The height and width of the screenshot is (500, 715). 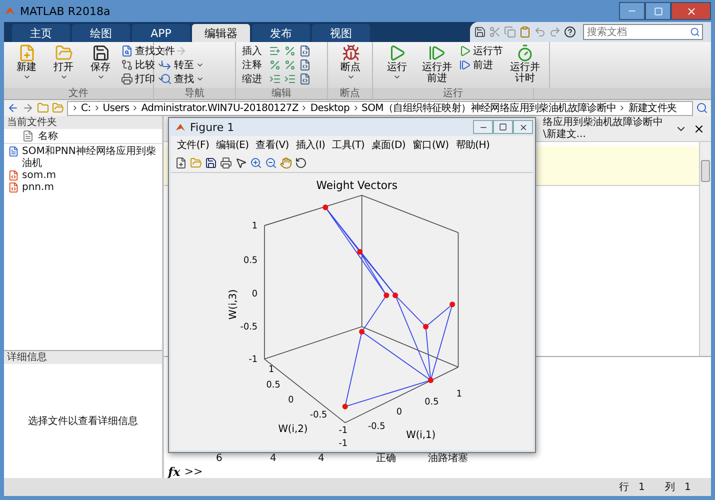 I want to click on ribbon-button: 运行并计时, so click(x=525, y=64).